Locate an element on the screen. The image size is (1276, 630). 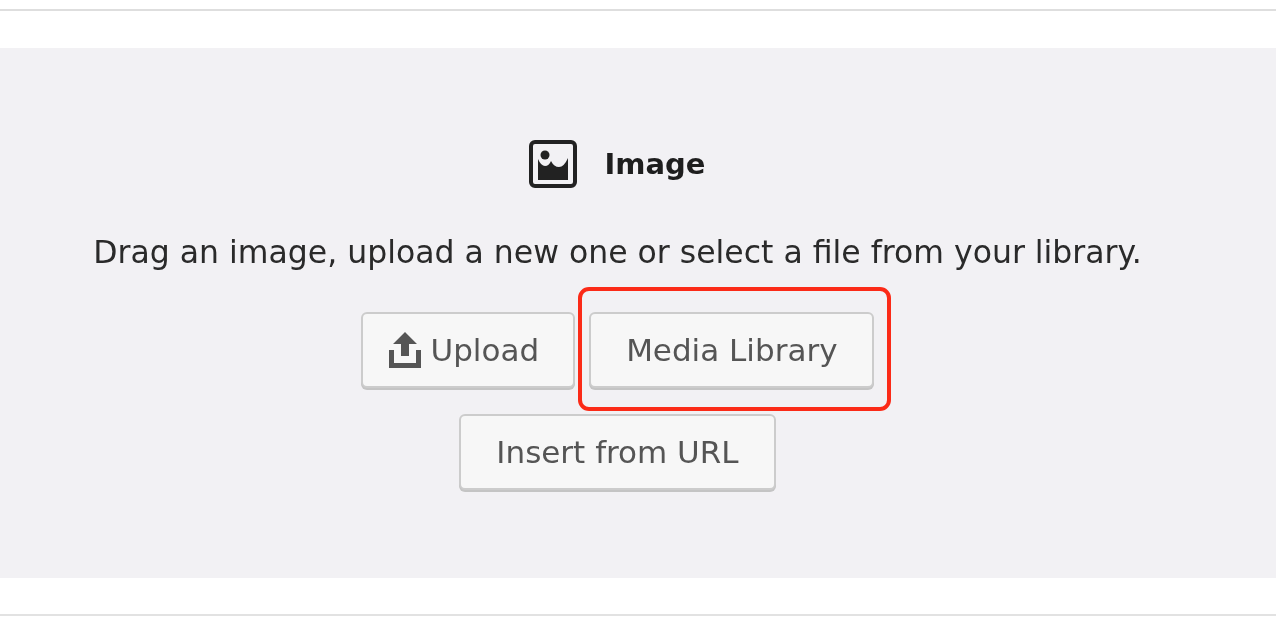
action-button: Media Library is located at coordinates (732, 350).